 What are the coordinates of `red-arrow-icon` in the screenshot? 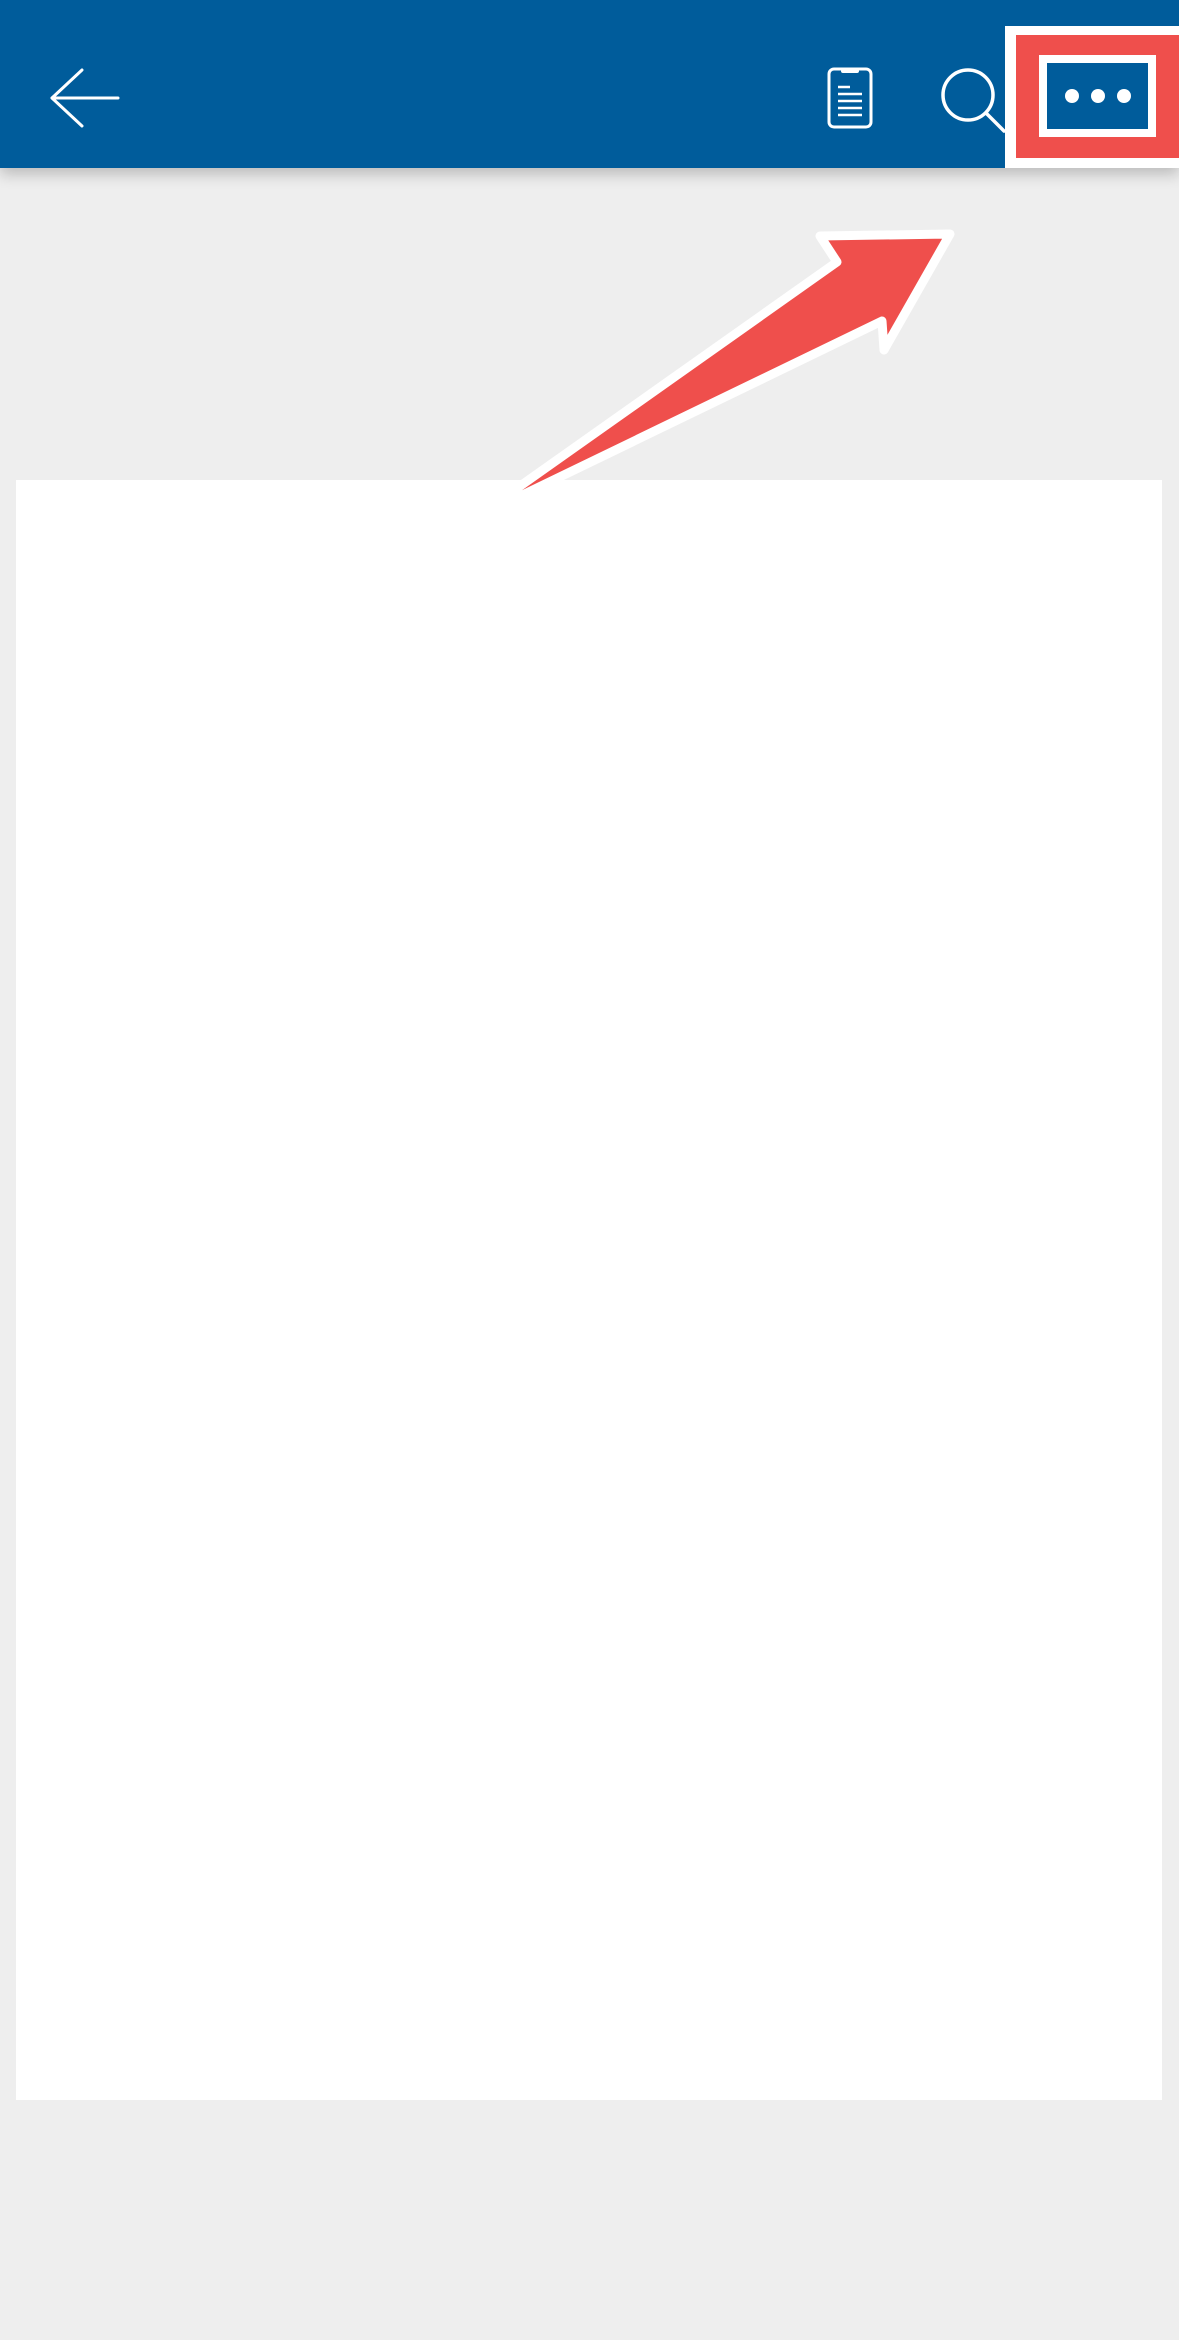 It's located at (712, 376).